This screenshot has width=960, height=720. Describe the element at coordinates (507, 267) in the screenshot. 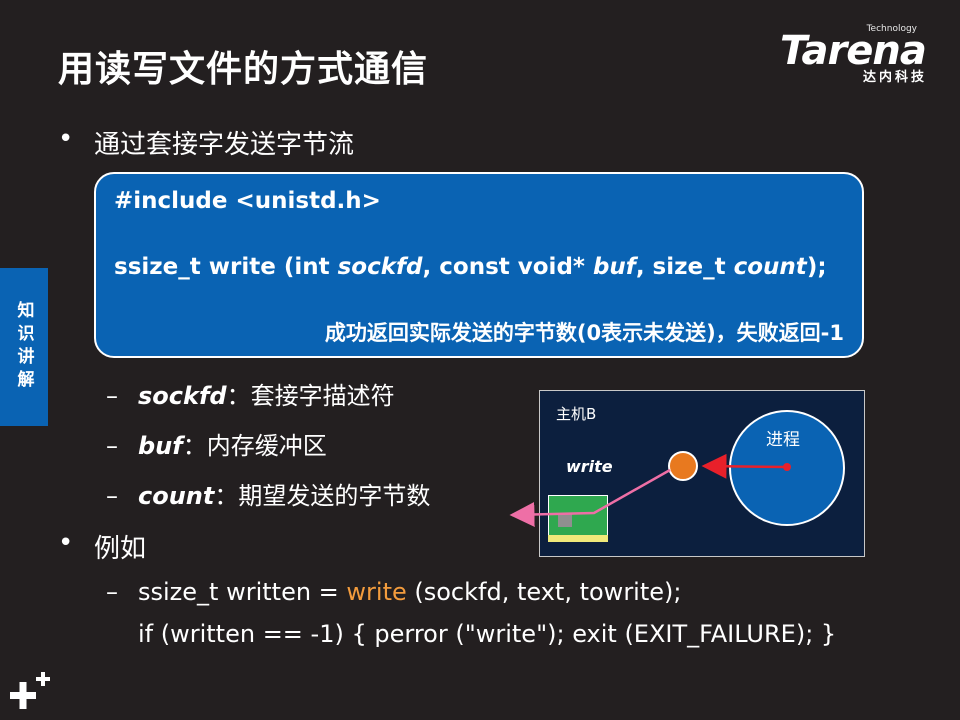

I see `sig-mid1: , const void*` at that location.